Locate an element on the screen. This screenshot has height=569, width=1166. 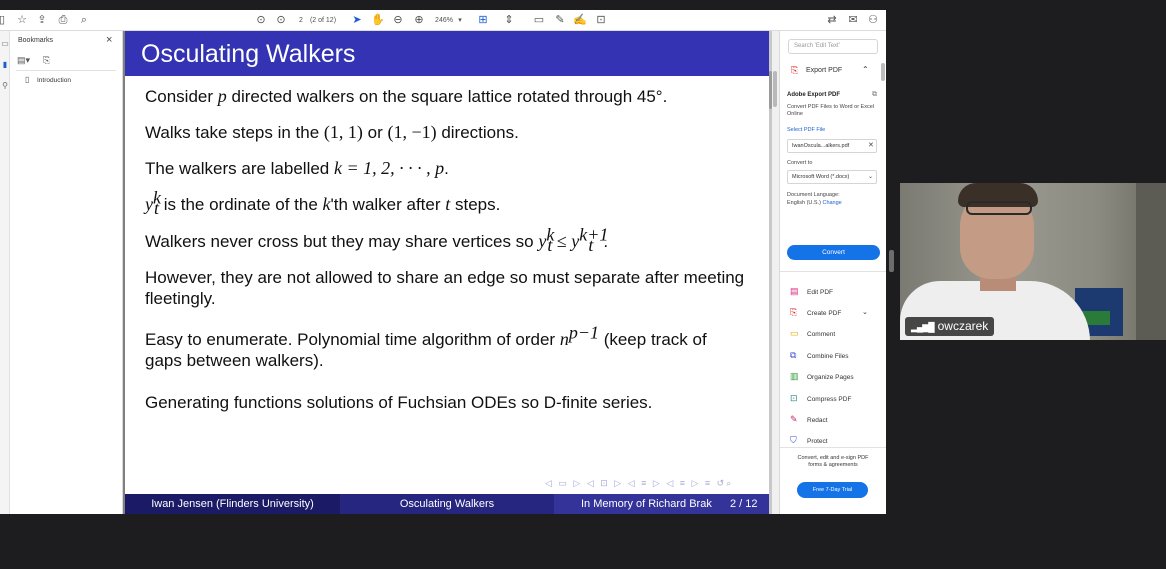
slide-header: Osculating Walkers is located at coordinates (447, 53).